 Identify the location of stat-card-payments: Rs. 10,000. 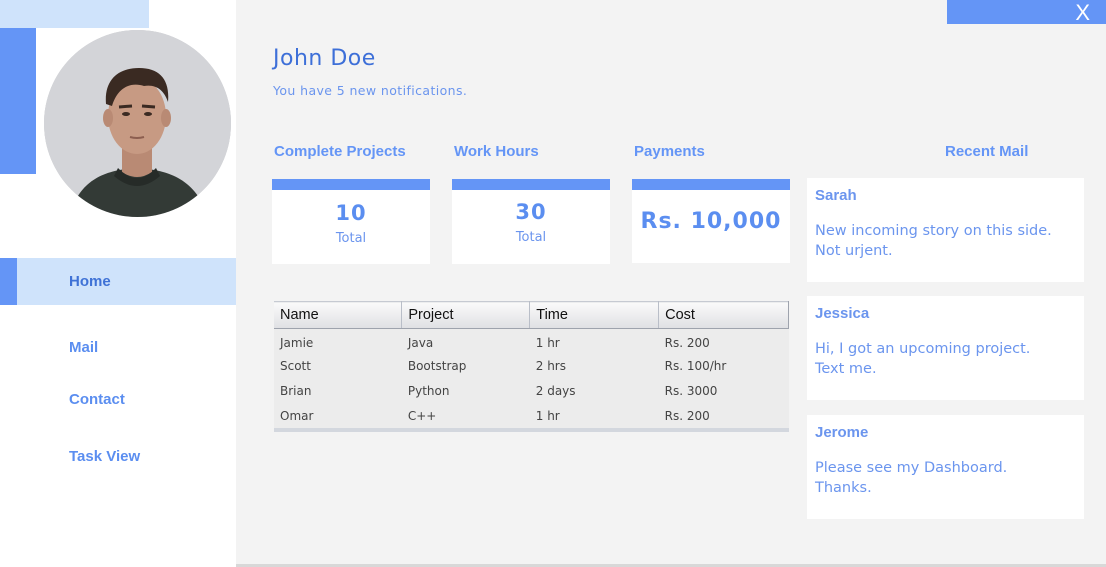
(711, 221).